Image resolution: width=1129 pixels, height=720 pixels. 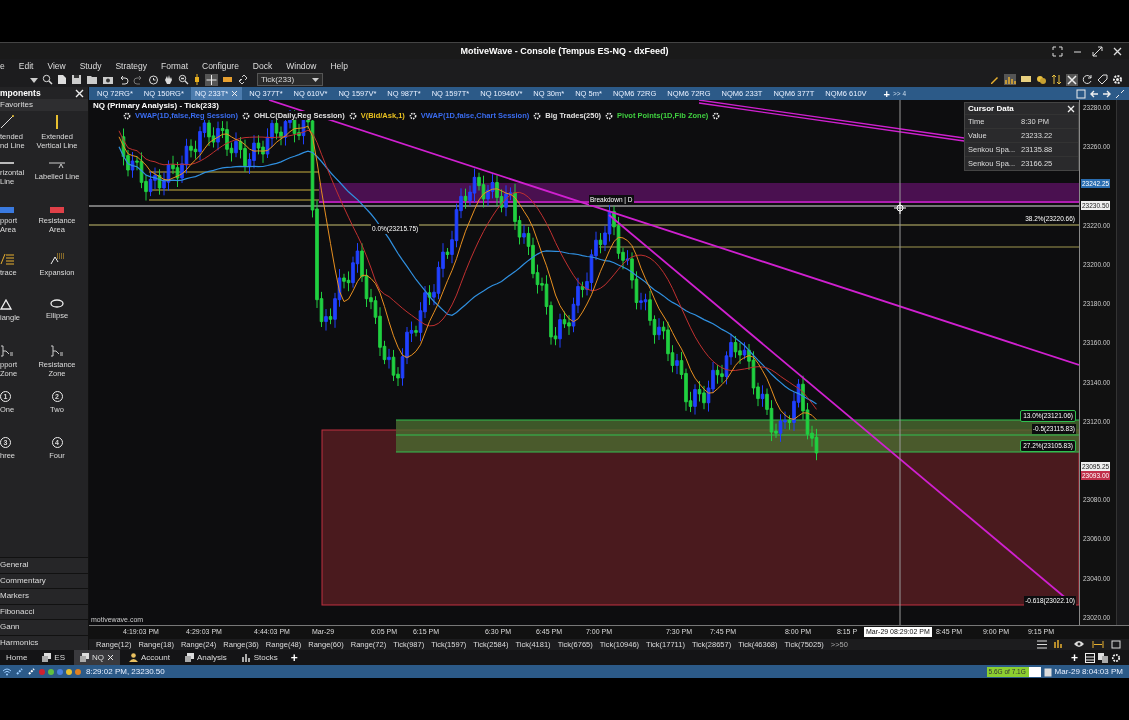 What do you see at coordinates (1097, 51) in the screenshot?
I see `maximize-icon` at bounding box center [1097, 51].